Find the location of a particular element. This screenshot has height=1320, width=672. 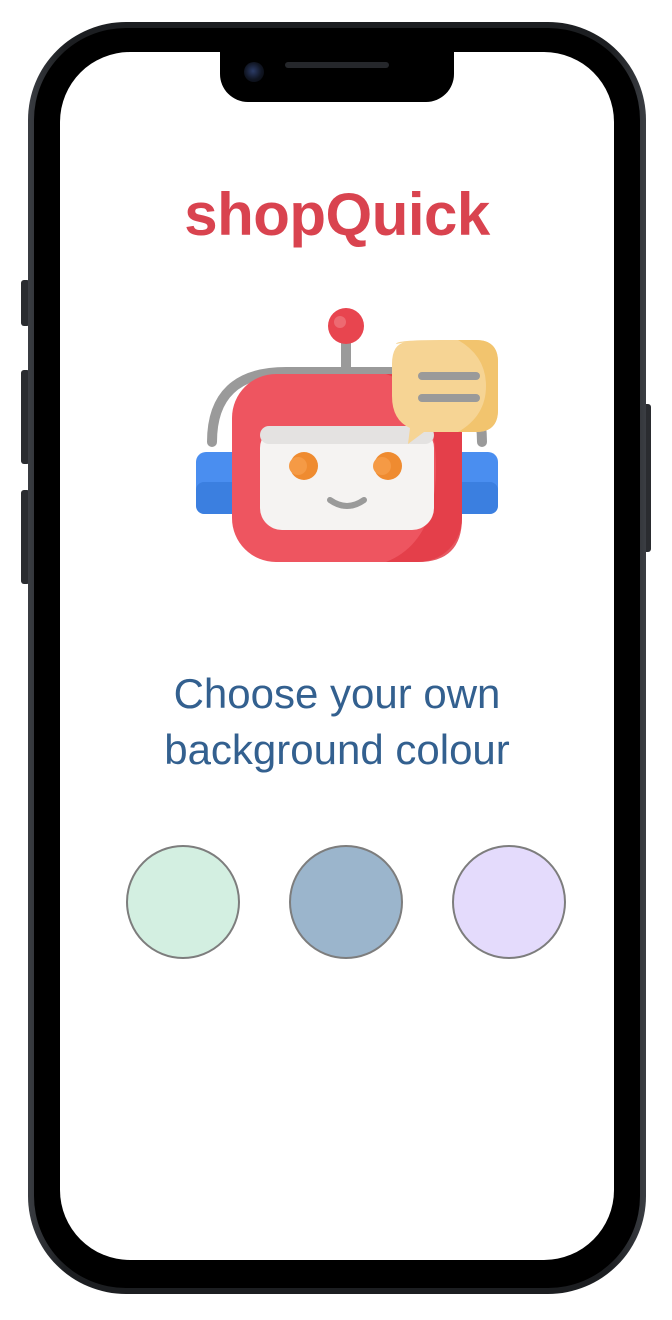

swatch-lavender is located at coordinates (509, 902).